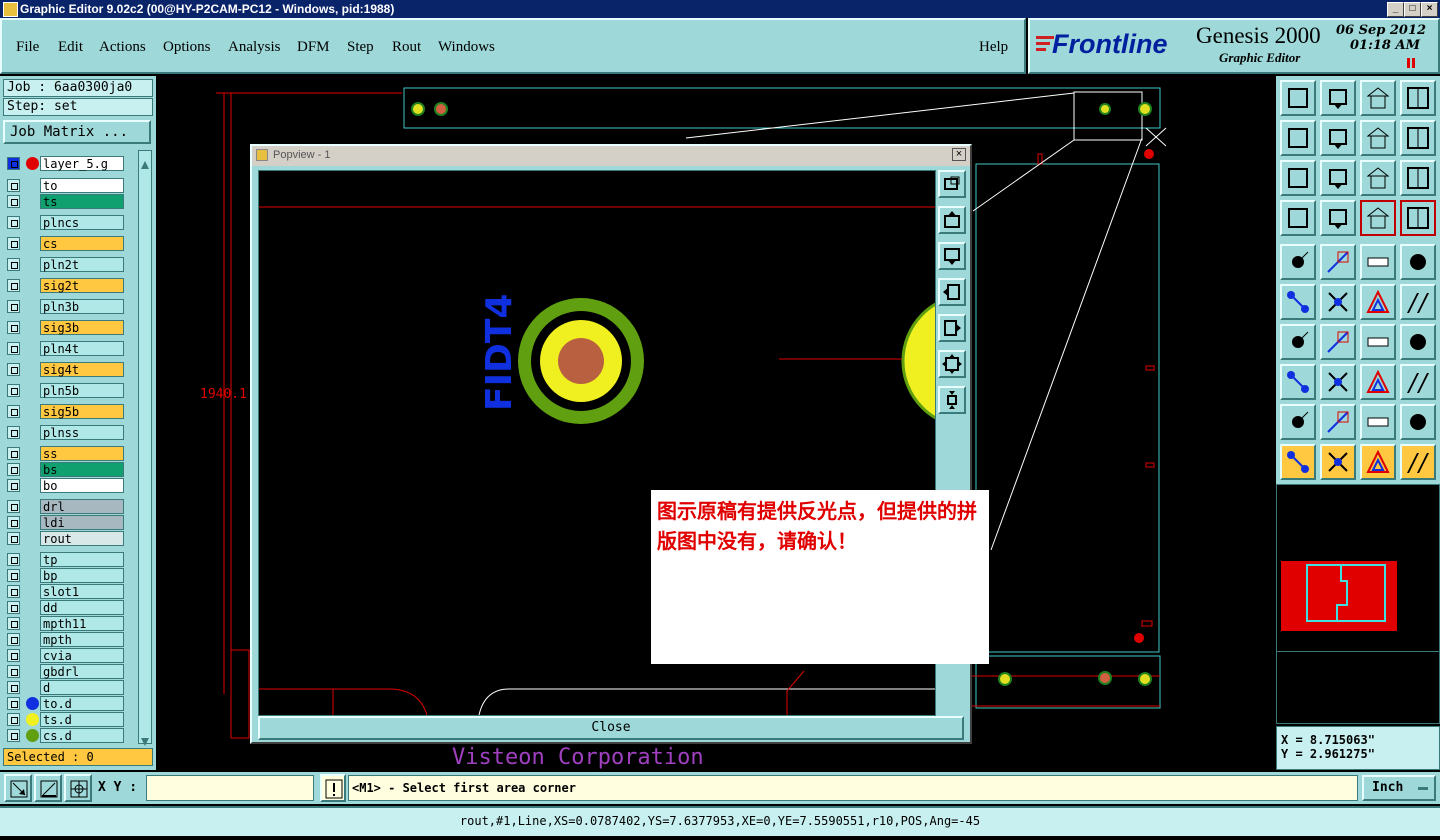  I want to click on xy-input, so click(230, 788).